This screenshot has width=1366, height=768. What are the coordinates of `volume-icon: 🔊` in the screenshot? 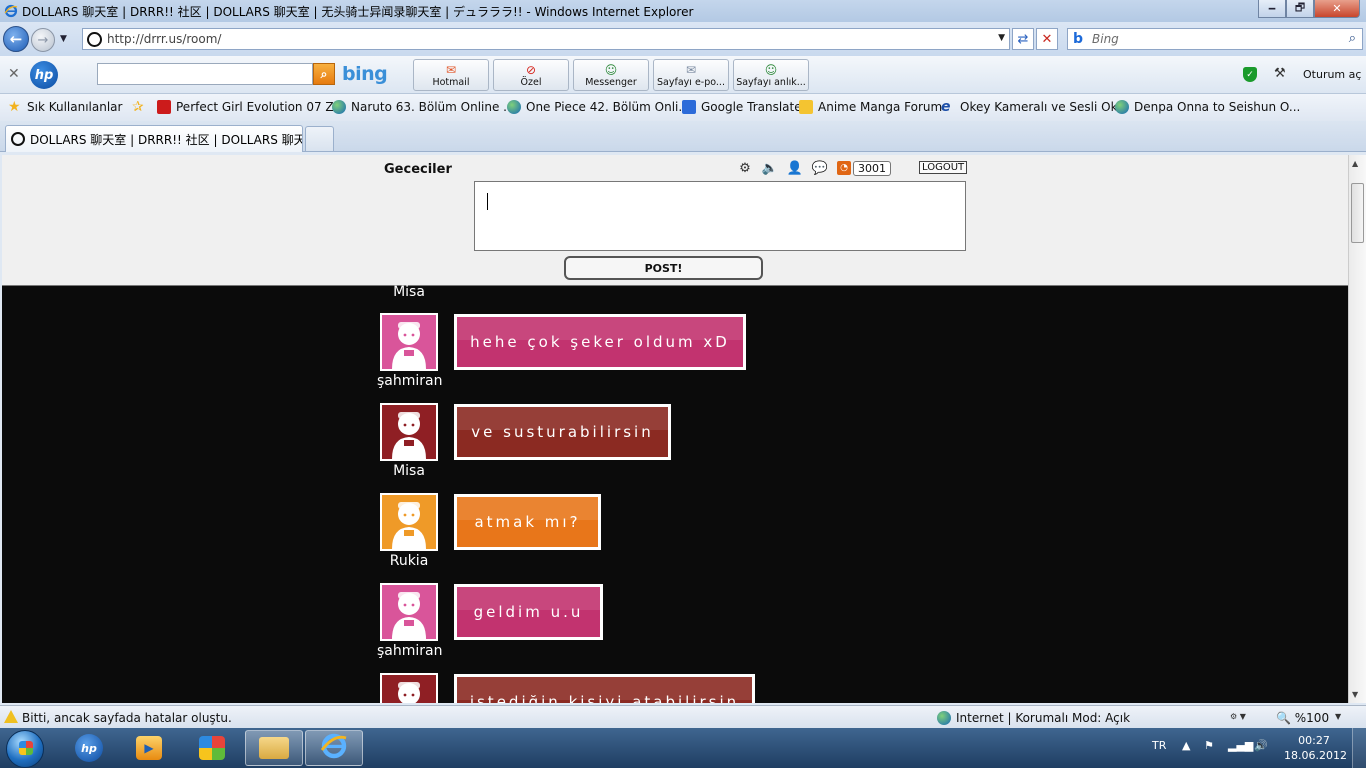 It's located at (1261, 745).